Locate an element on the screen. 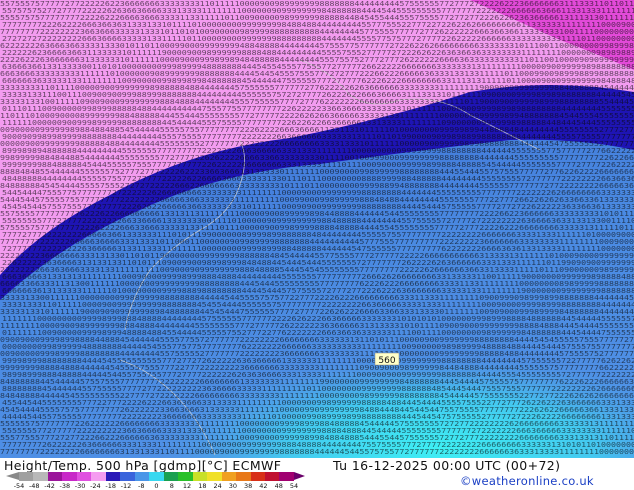 Image resolution: width=634 pixels, height=490 pixels. contour-label-560: 560 is located at coordinates (387, 359).